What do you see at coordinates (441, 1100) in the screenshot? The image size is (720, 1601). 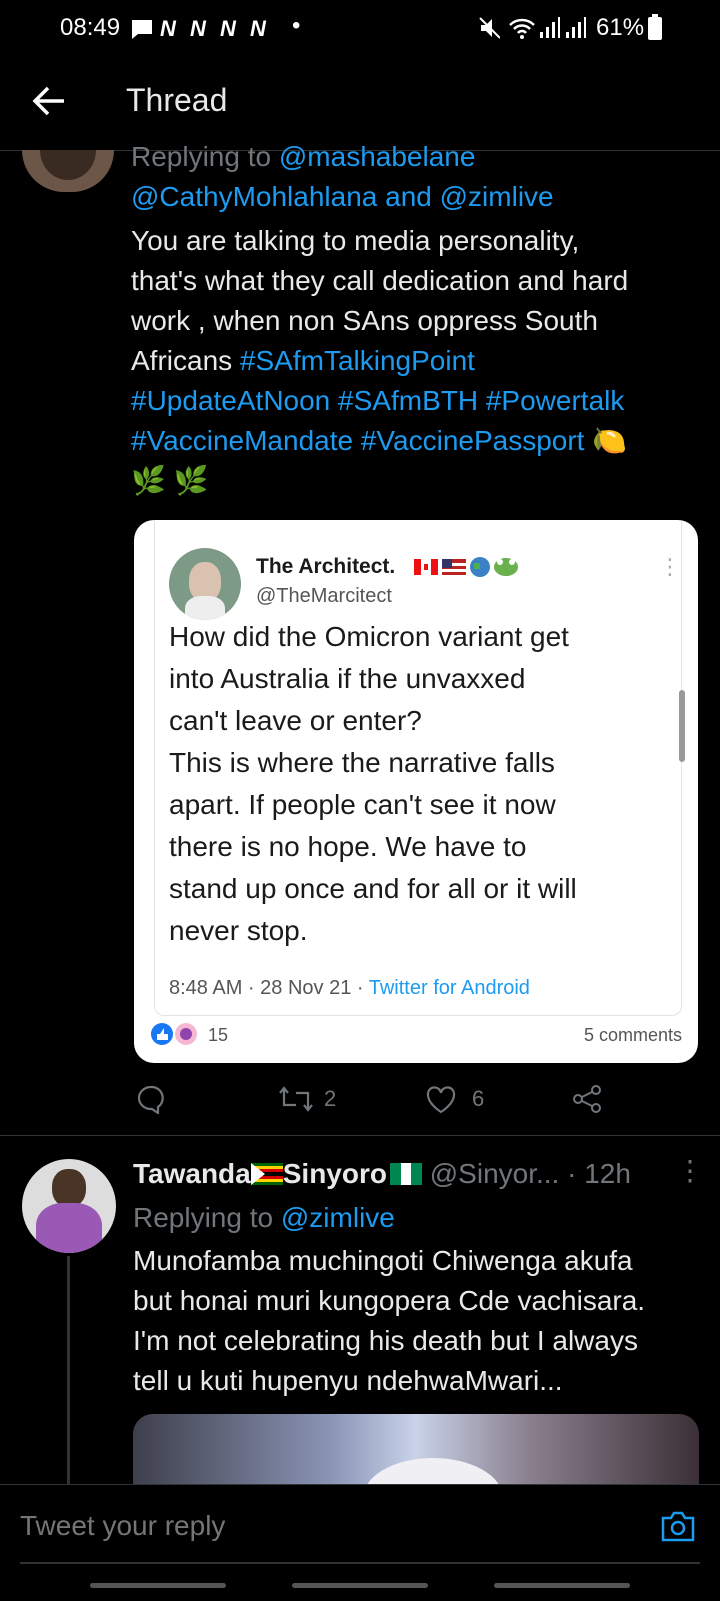 I see `like-icon` at bounding box center [441, 1100].